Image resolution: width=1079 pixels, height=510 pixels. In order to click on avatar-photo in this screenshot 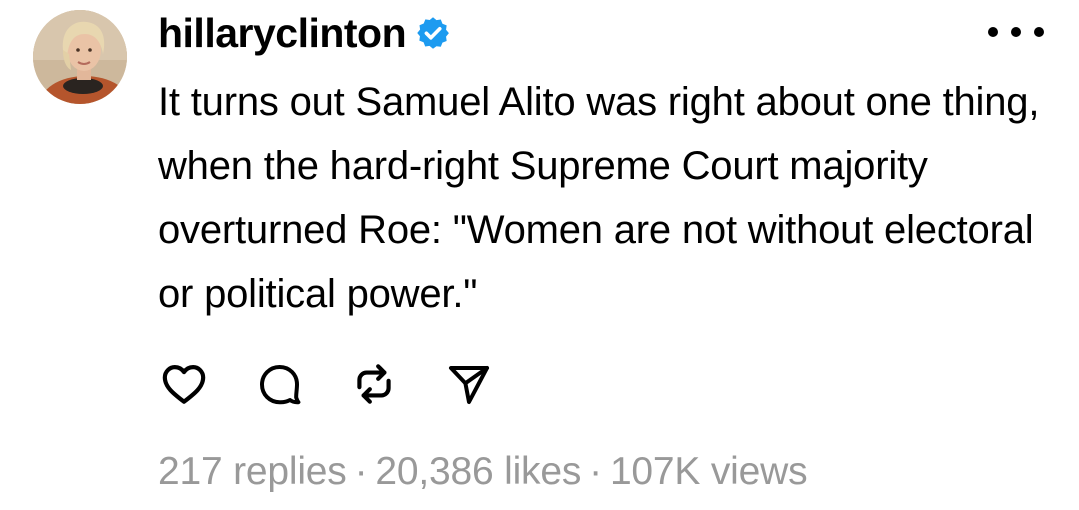, I will do `click(80, 57)`.